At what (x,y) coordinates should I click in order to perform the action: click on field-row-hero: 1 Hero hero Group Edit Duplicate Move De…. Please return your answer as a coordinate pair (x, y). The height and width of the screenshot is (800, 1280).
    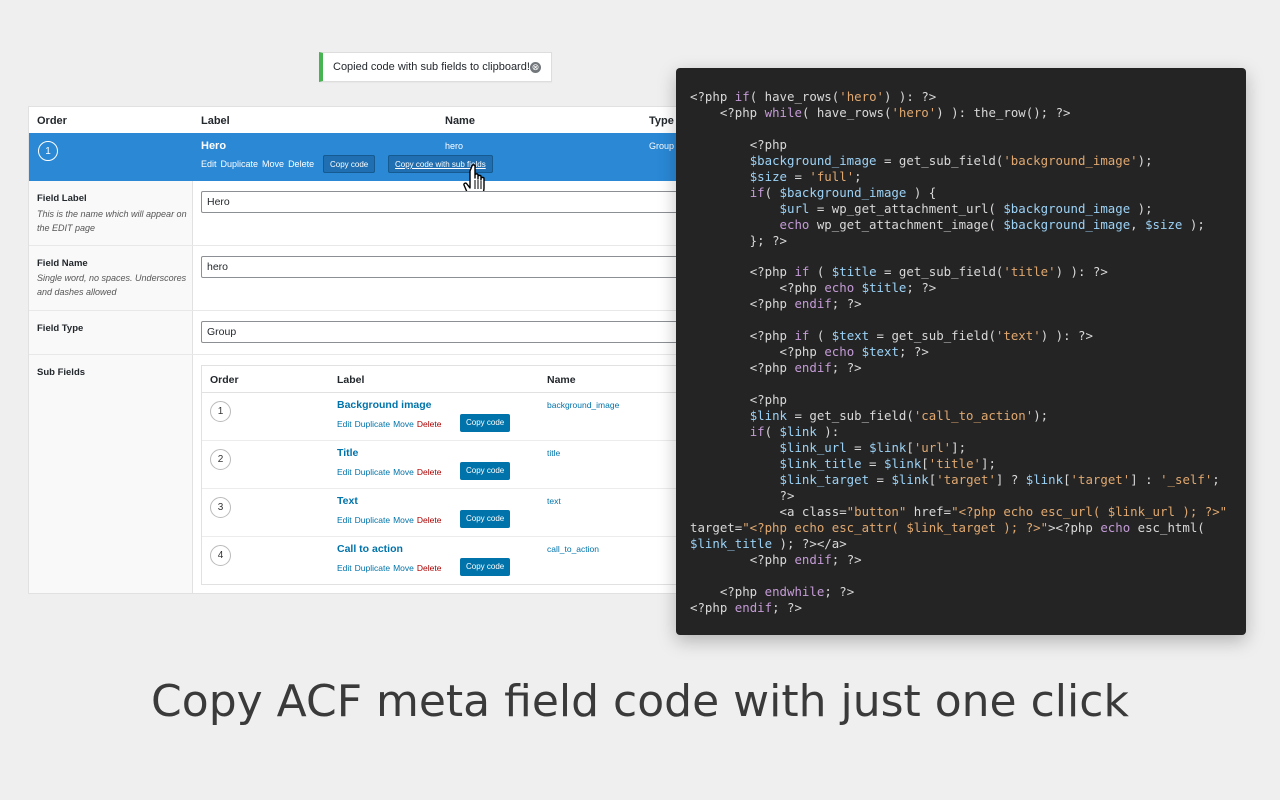
    Looking at the image, I should click on (378, 157).